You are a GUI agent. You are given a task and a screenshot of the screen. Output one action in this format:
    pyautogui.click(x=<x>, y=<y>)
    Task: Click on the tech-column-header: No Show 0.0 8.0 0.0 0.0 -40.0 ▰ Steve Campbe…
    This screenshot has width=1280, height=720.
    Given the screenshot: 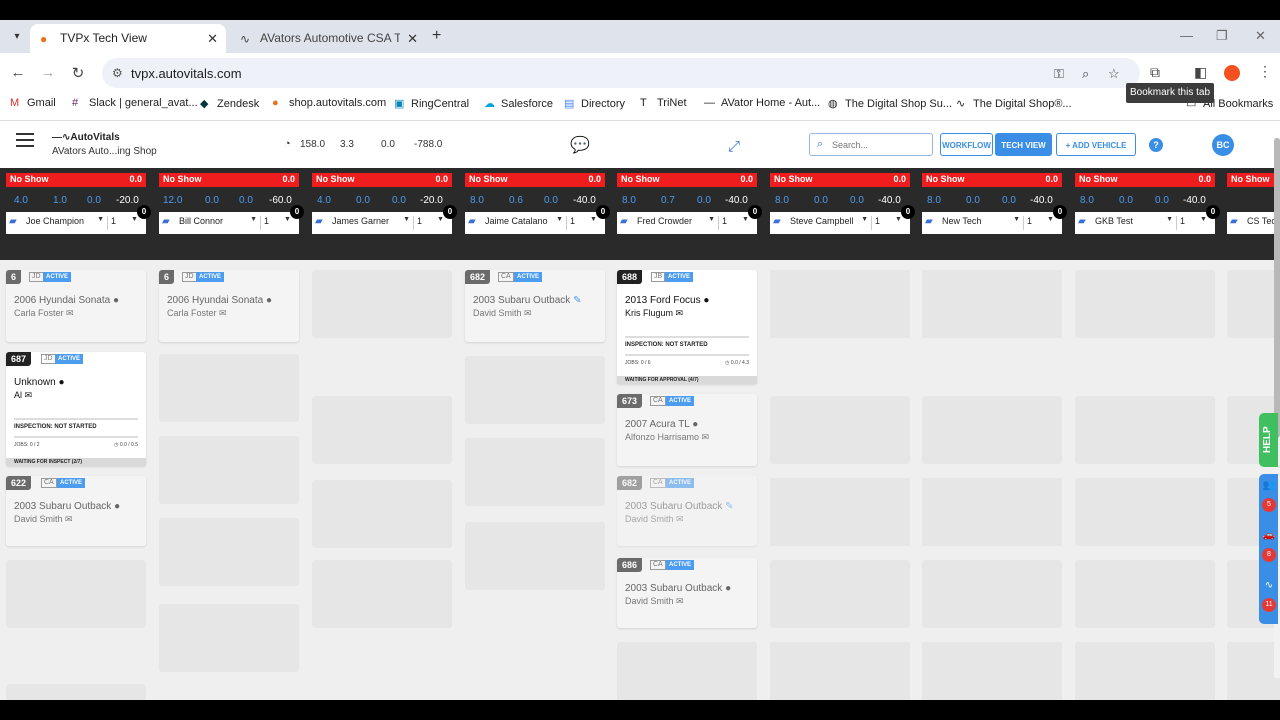 What is the action you would take?
    pyautogui.click(x=842, y=214)
    